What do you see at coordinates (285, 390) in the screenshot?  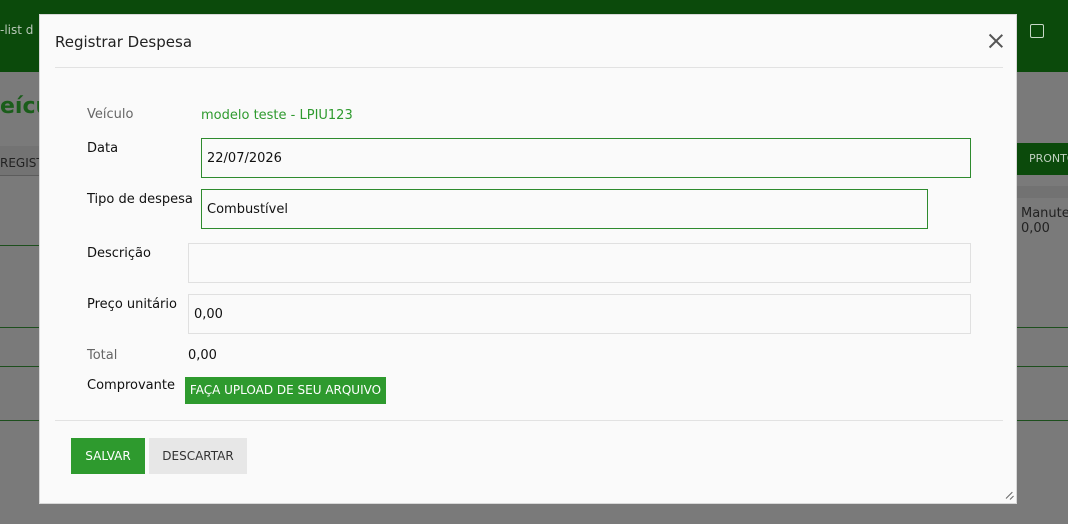 I see `upload-file-button: FAÇA UPLOAD DE SEU ARQUIVO` at bounding box center [285, 390].